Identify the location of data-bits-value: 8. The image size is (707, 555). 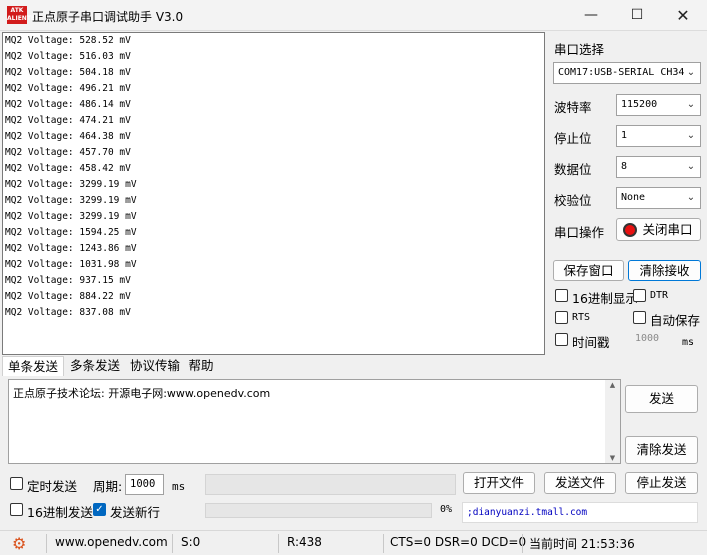
(624, 166).